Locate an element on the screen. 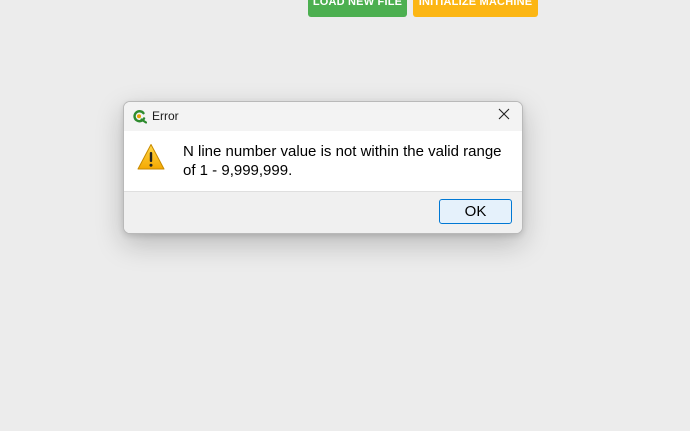 The width and height of the screenshot is (690, 431). load-new-file-label: LOAD NEW FILE is located at coordinates (357, 4).